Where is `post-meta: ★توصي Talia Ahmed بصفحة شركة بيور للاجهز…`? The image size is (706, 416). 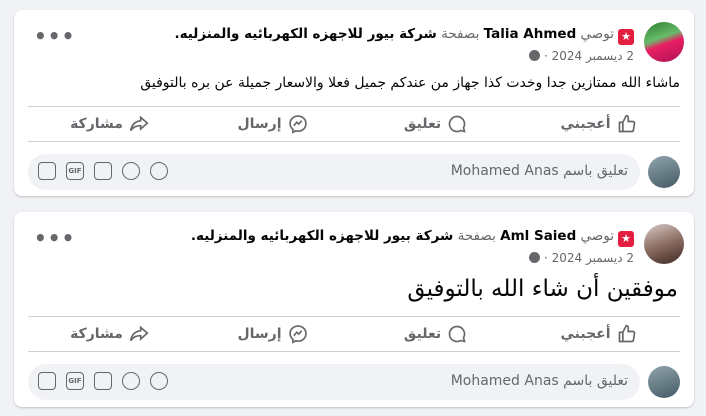 post-meta: ★توصي Talia Ahmed بصفحة شركة بيور للاجهز… is located at coordinates (359, 44).